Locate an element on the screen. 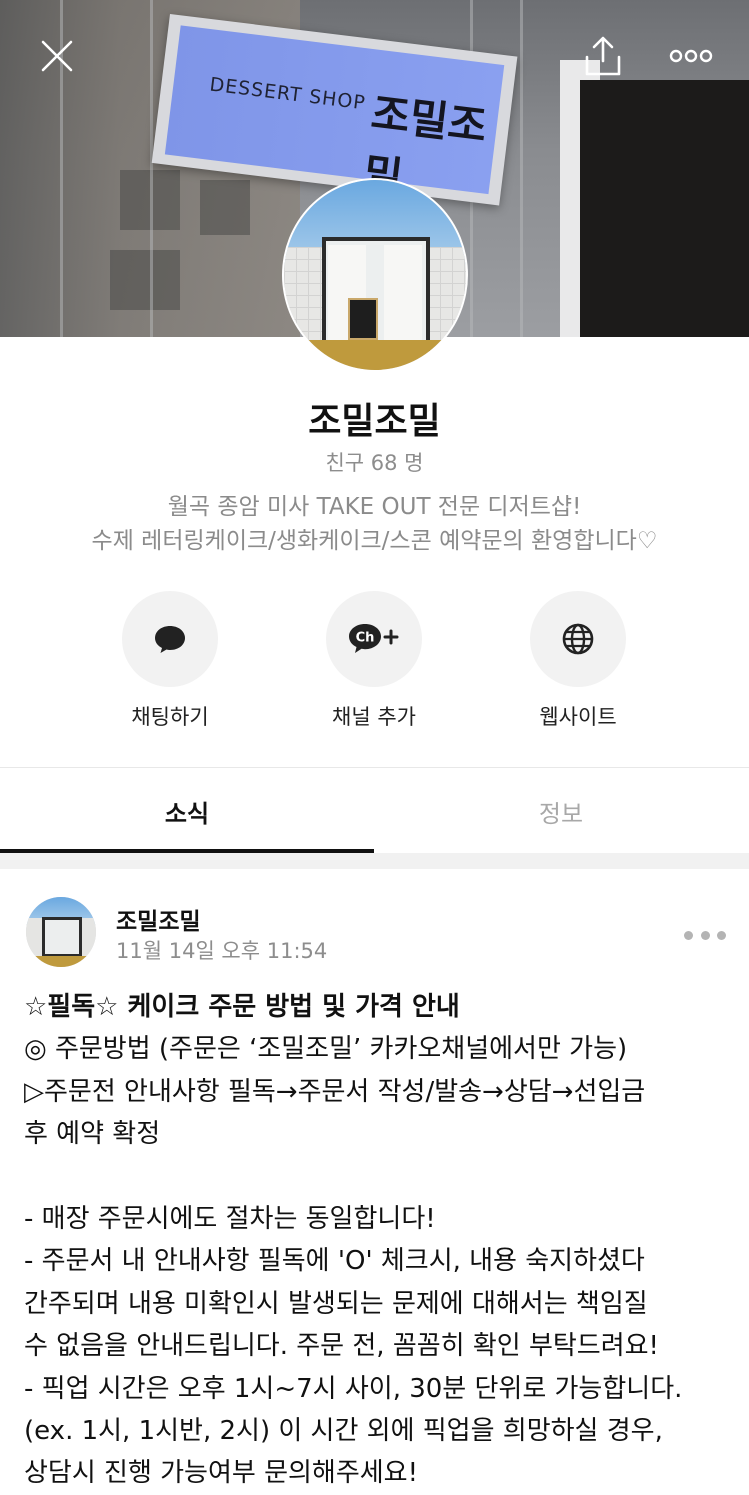  post-line: 후 예약 확정 is located at coordinates (92, 1134).